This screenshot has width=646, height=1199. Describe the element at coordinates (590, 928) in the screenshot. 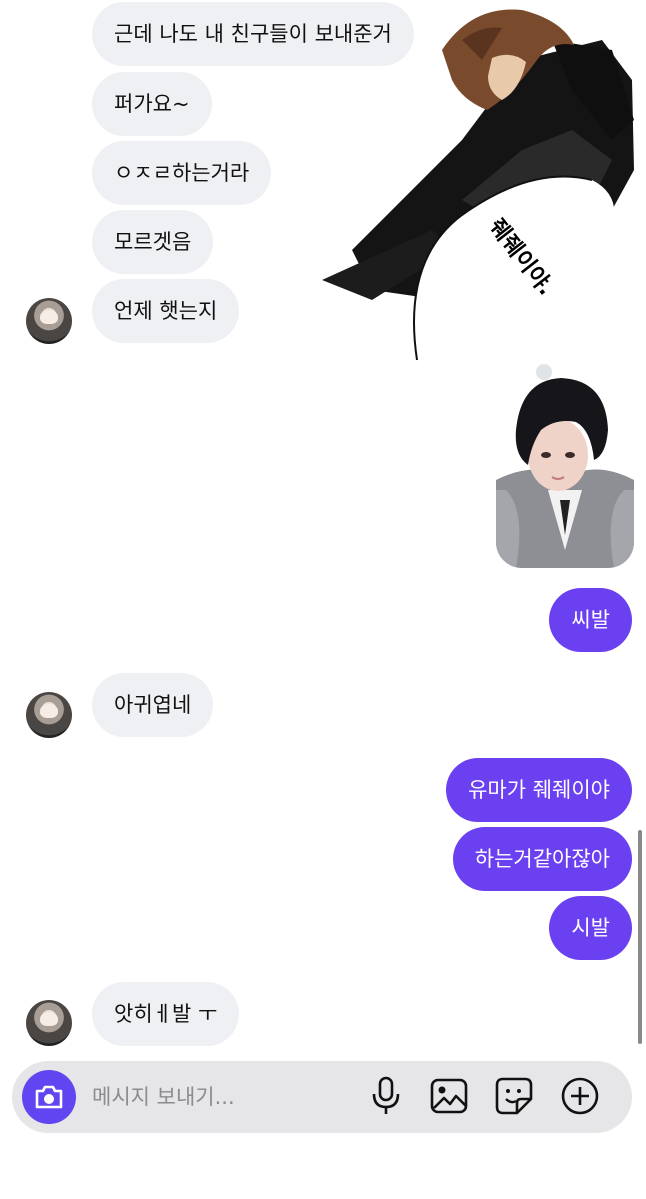

I see `message-outgoing: 시발` at that location.